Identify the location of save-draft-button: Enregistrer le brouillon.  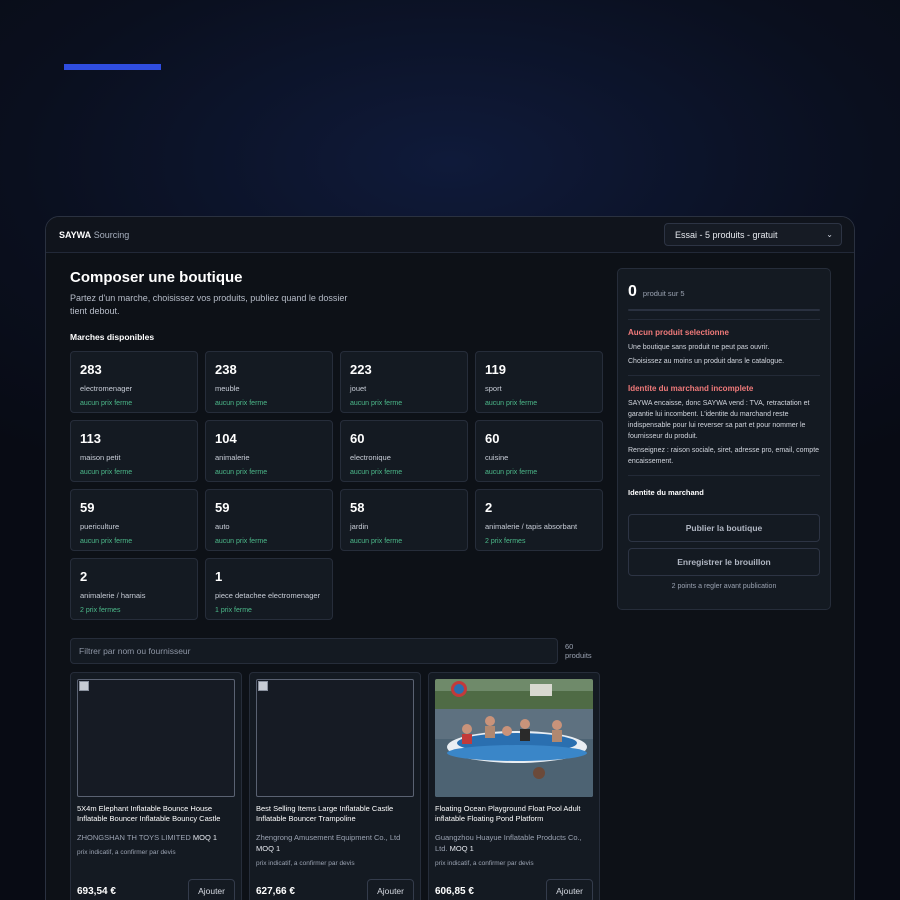
(724, 562).